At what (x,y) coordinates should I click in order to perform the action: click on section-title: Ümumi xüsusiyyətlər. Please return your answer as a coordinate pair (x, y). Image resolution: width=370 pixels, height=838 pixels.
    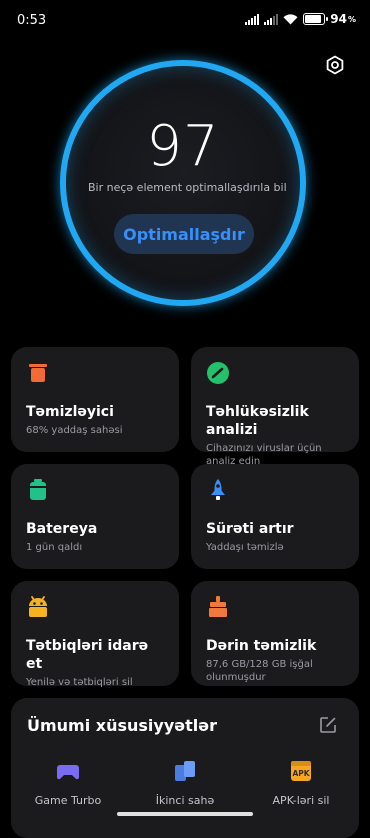
    Looking at the image, I should click on (122, 725).